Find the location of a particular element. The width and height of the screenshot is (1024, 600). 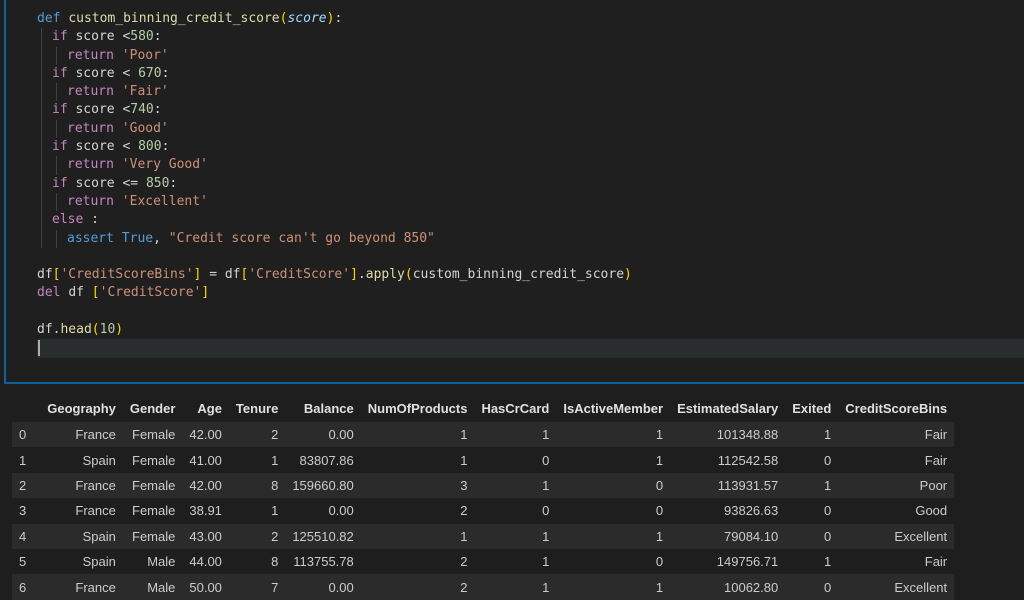

column-header: Age is located at coordinates (205, 408).